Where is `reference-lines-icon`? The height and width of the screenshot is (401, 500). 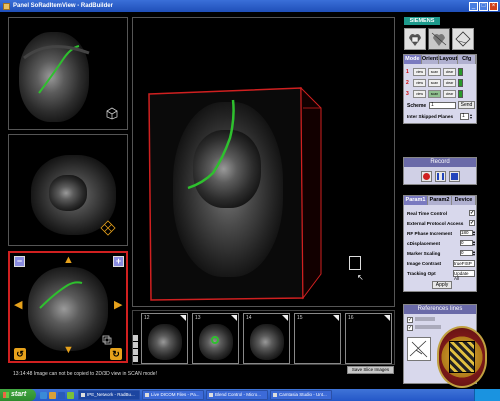
reference-lines-icon is located at coordinates (418, 349).